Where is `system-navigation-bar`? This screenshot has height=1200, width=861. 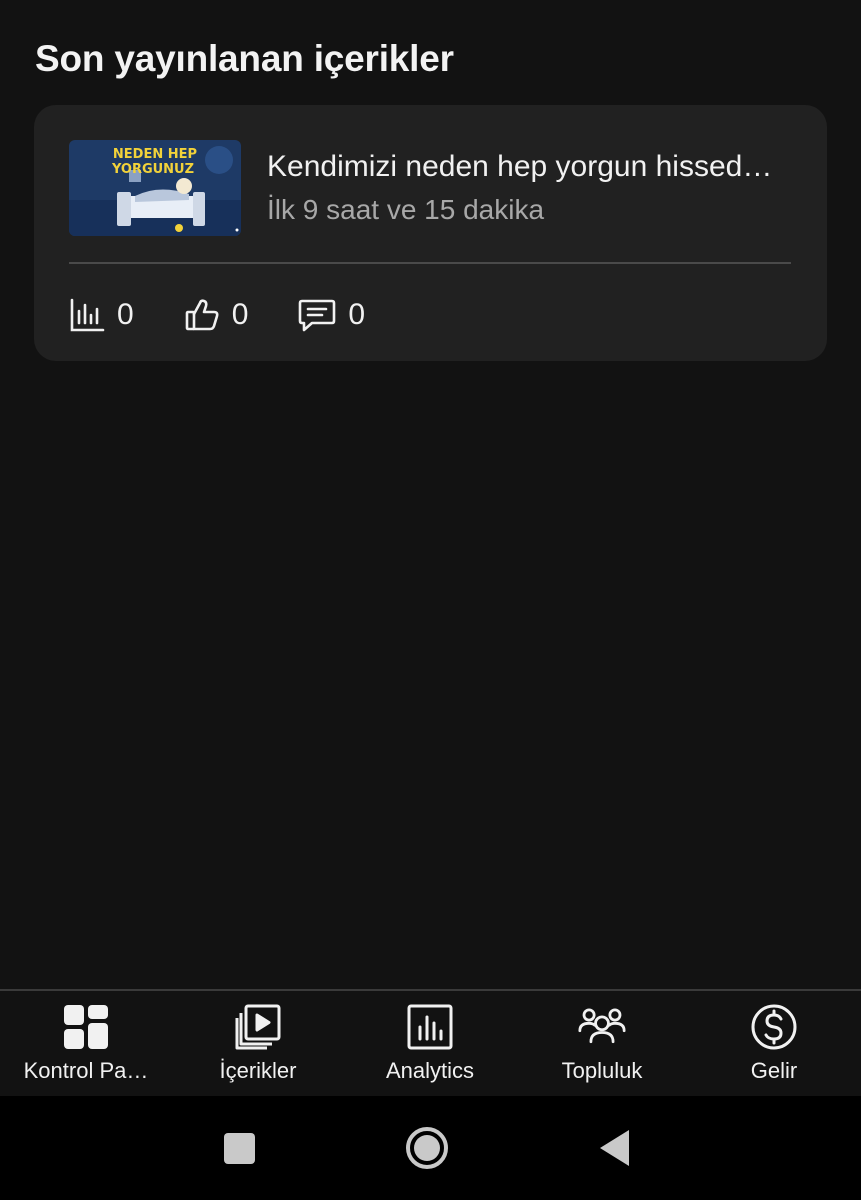 system-navigation-bar is located at coordinates (430, 1148).